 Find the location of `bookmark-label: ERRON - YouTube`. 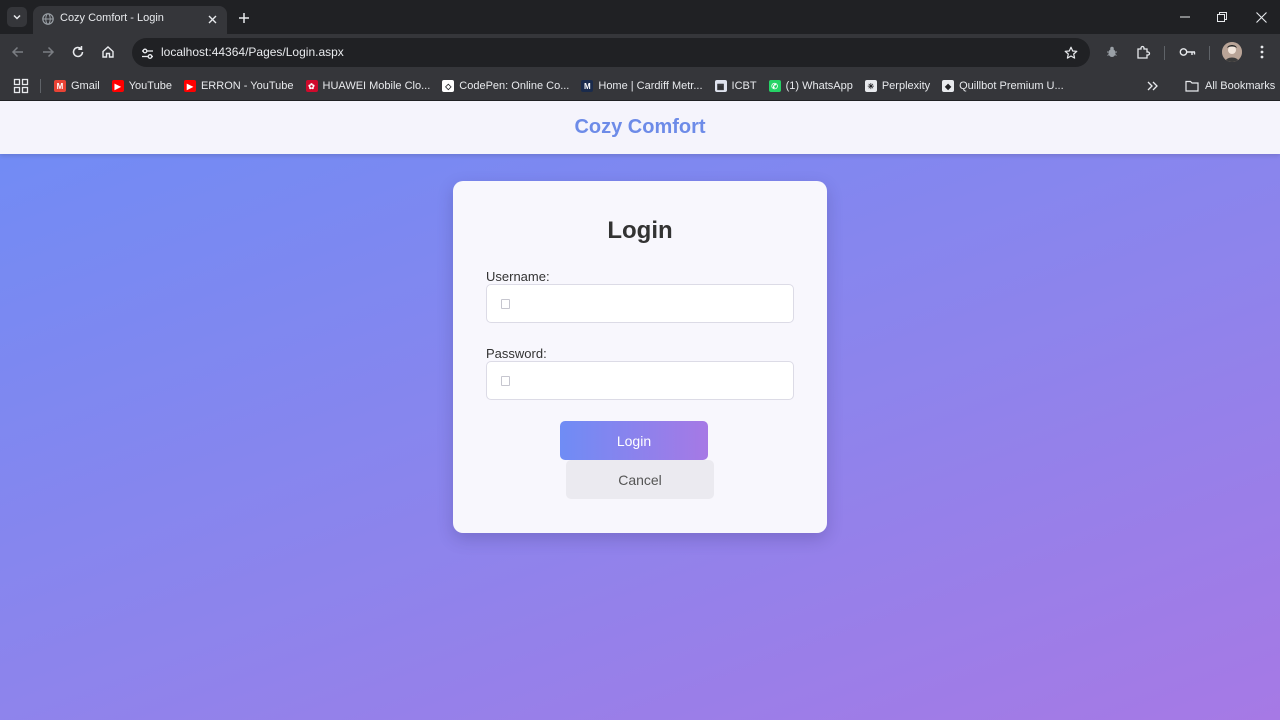

bookmark-label: ERRON - YouTube is located at coordinates (247, 86).